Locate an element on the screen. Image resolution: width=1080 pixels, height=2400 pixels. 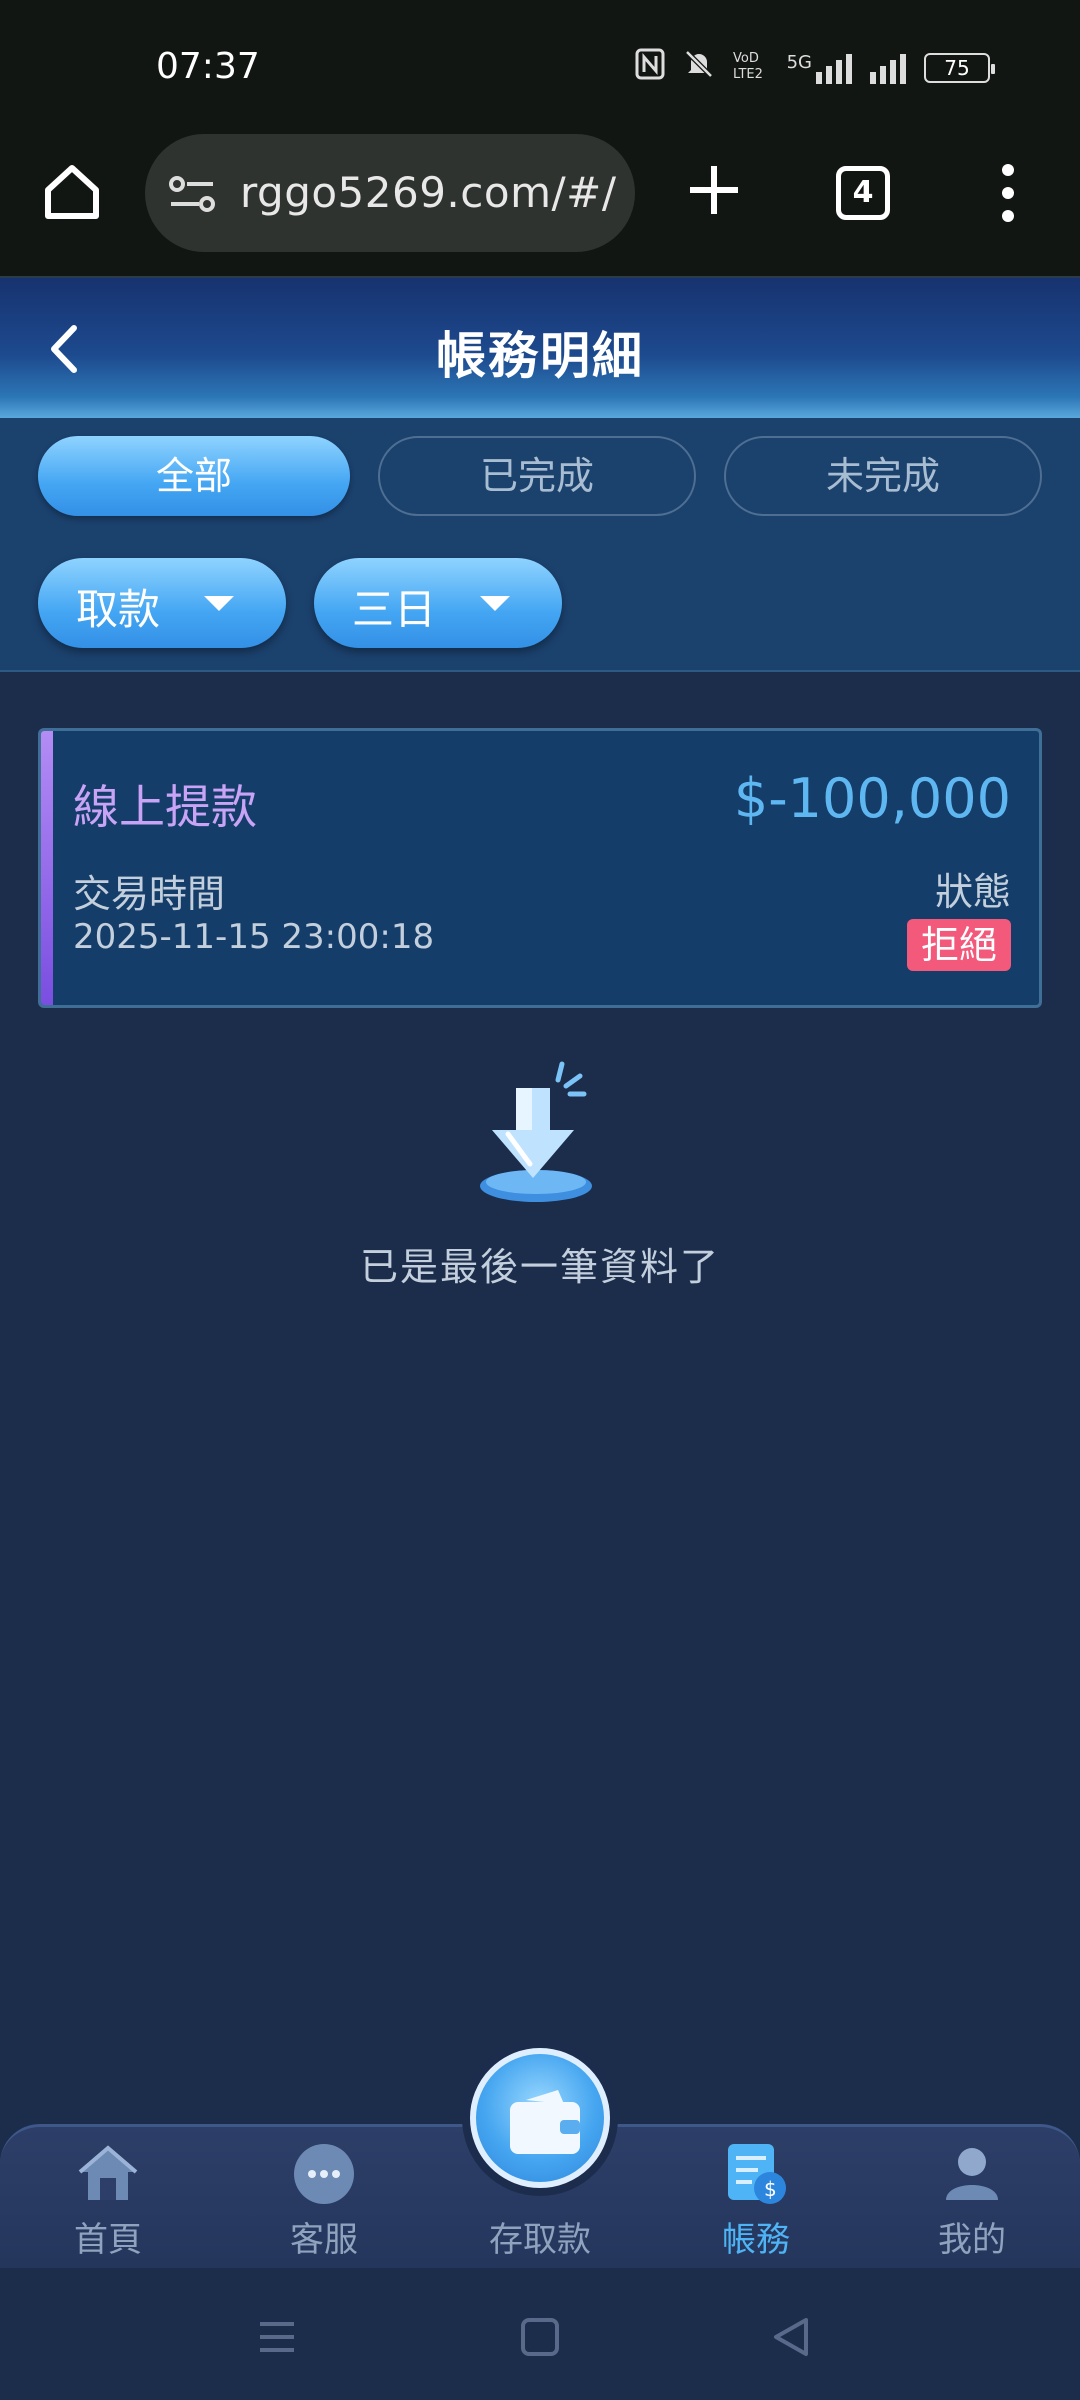
nfc-icon is located at coordinates (650, 67).